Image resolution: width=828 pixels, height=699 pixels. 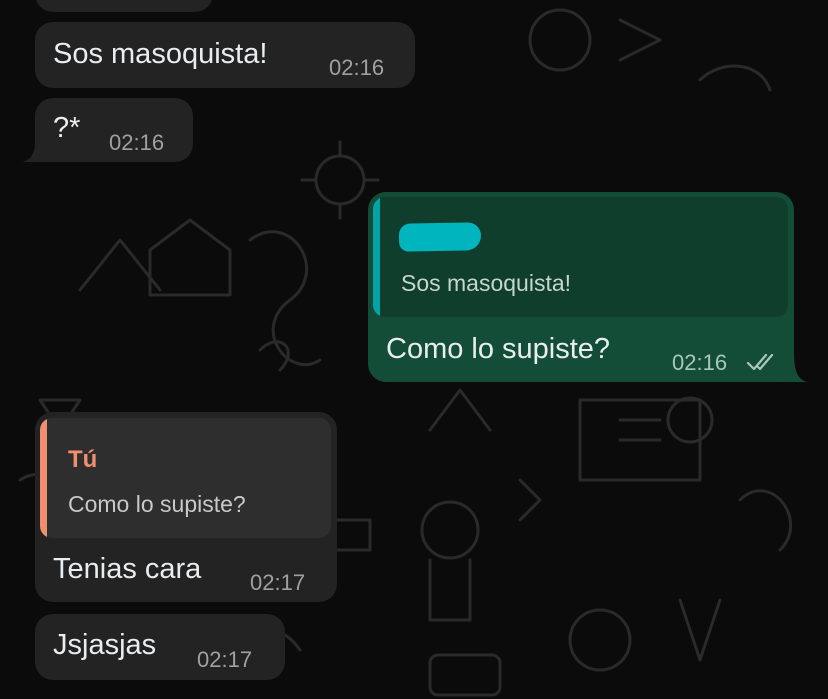 What do you see at coordinates (160, 647) in the screenshot?
I see `message-bubble-incoming: Jsjasjas 02:17` at bounding box center [160, 647].